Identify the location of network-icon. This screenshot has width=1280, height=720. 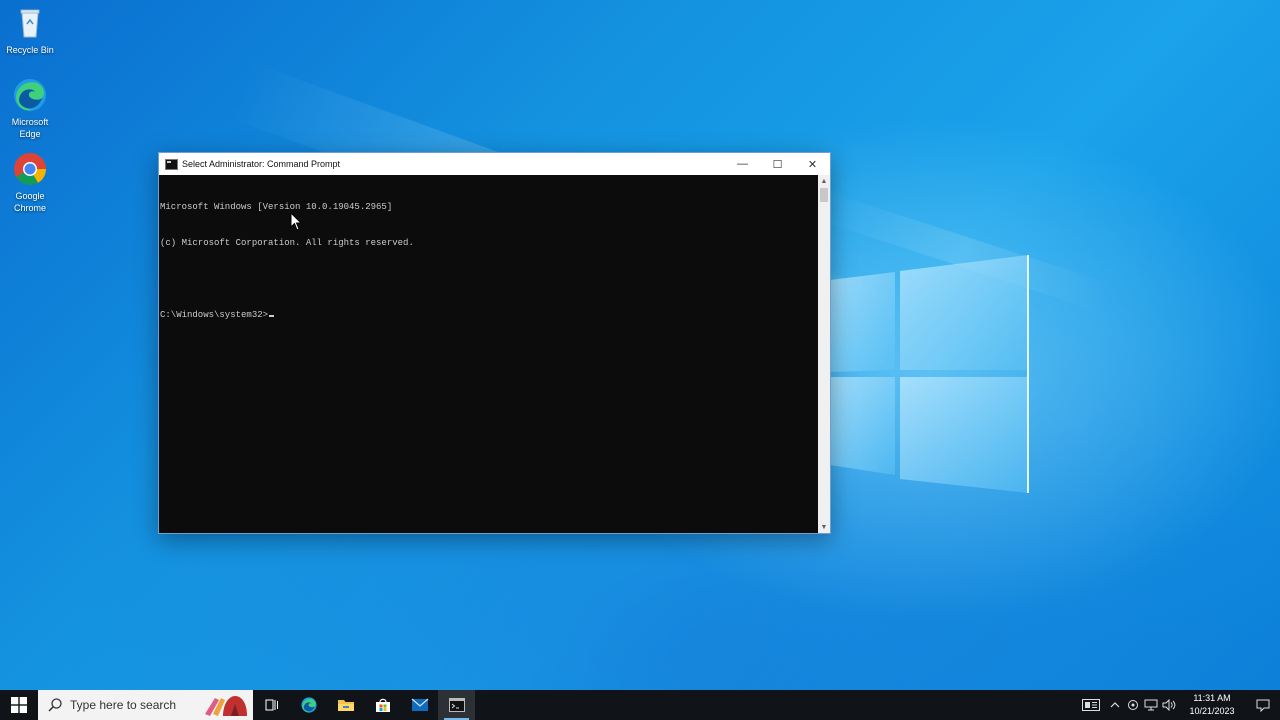
(1151, 705).